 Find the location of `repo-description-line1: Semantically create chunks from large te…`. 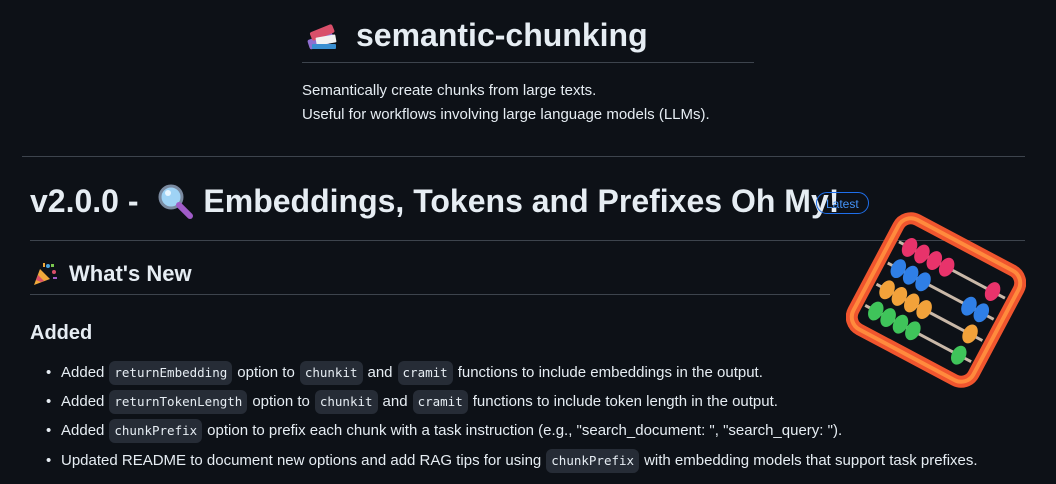

repo-description-line1: Semantically create chunks from large te… is located at coordinates (449, 90).